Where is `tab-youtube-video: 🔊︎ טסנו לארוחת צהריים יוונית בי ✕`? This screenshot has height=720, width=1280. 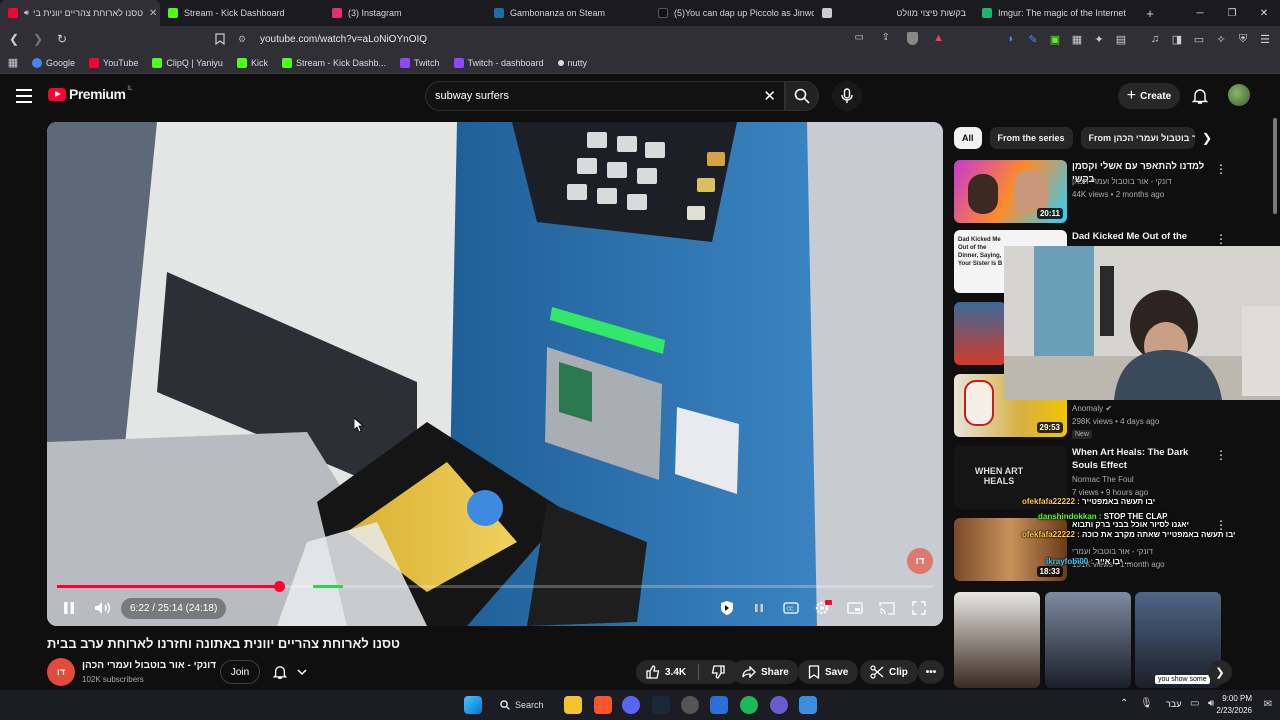 tab-youtube-video: 🔊︎ טסנו לארוחת צהריים יוונית בי ✕ is located at coordinates (80, 13).